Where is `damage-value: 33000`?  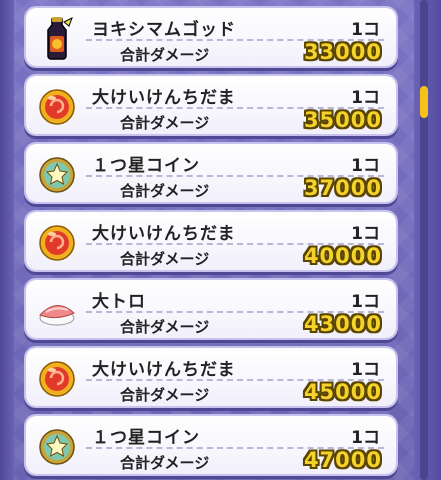 damage-value: 33000 is located at coordinates (342, 52).